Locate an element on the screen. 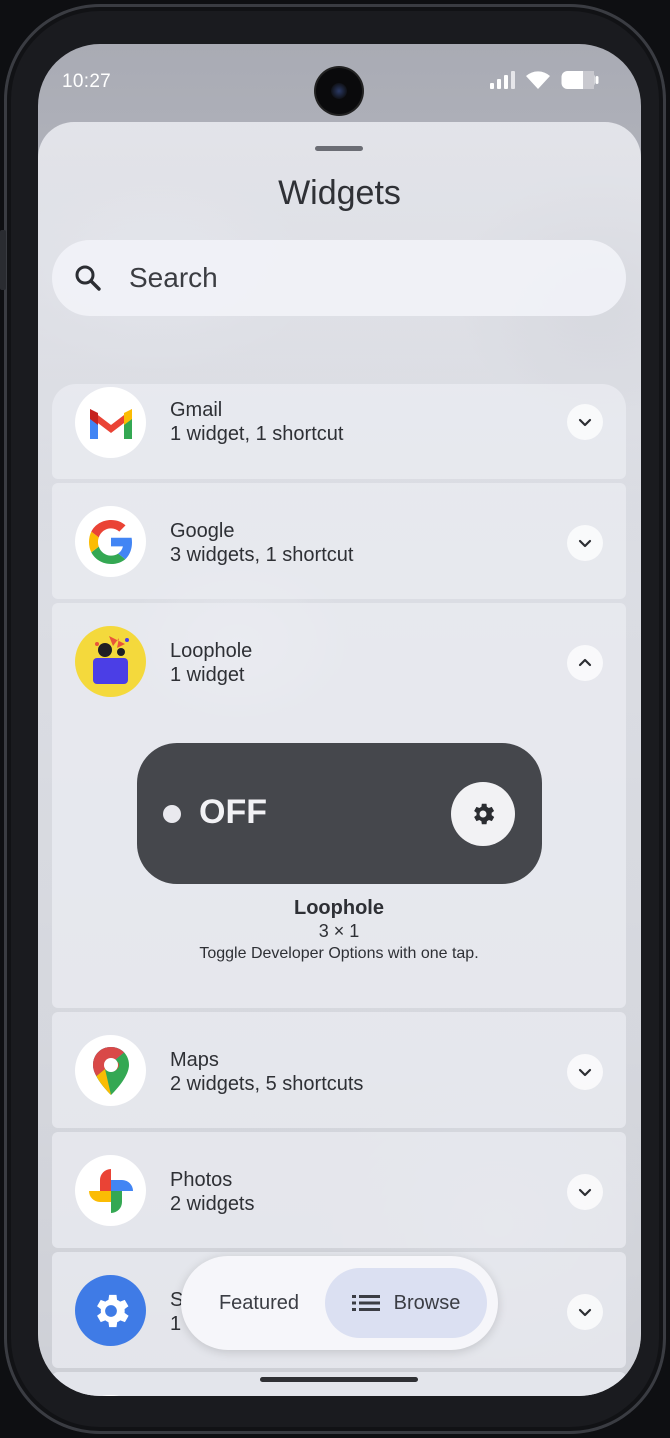 The height and width of the screenshot is (1438, 670). gear-icon is located at coordinates (484, 814).